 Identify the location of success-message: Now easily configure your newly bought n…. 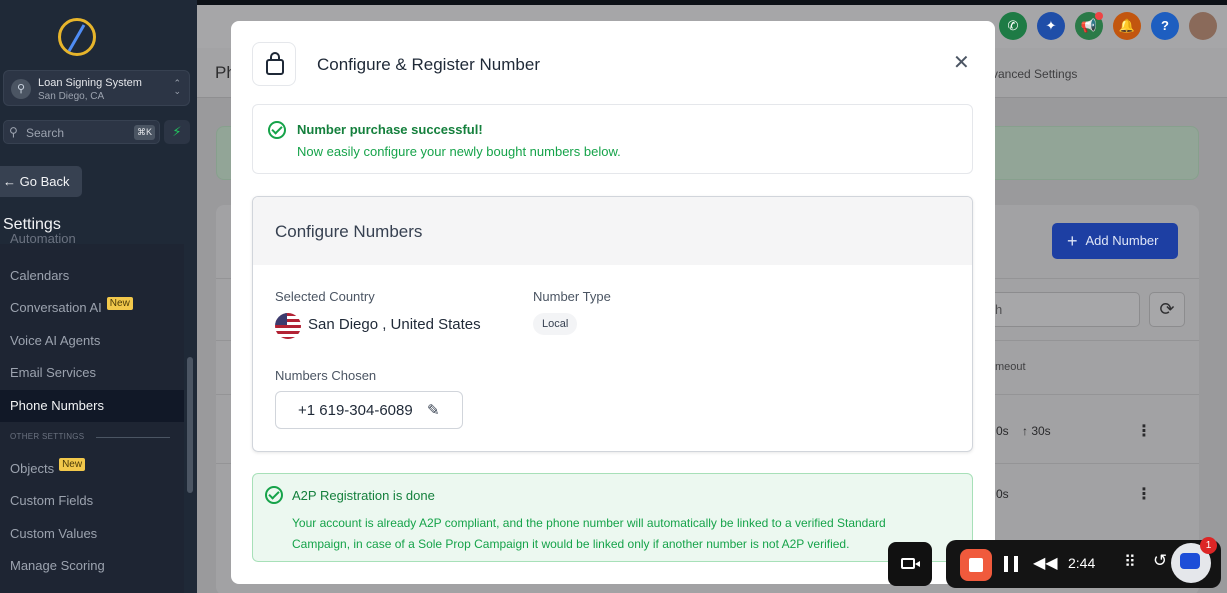
(459, 151).